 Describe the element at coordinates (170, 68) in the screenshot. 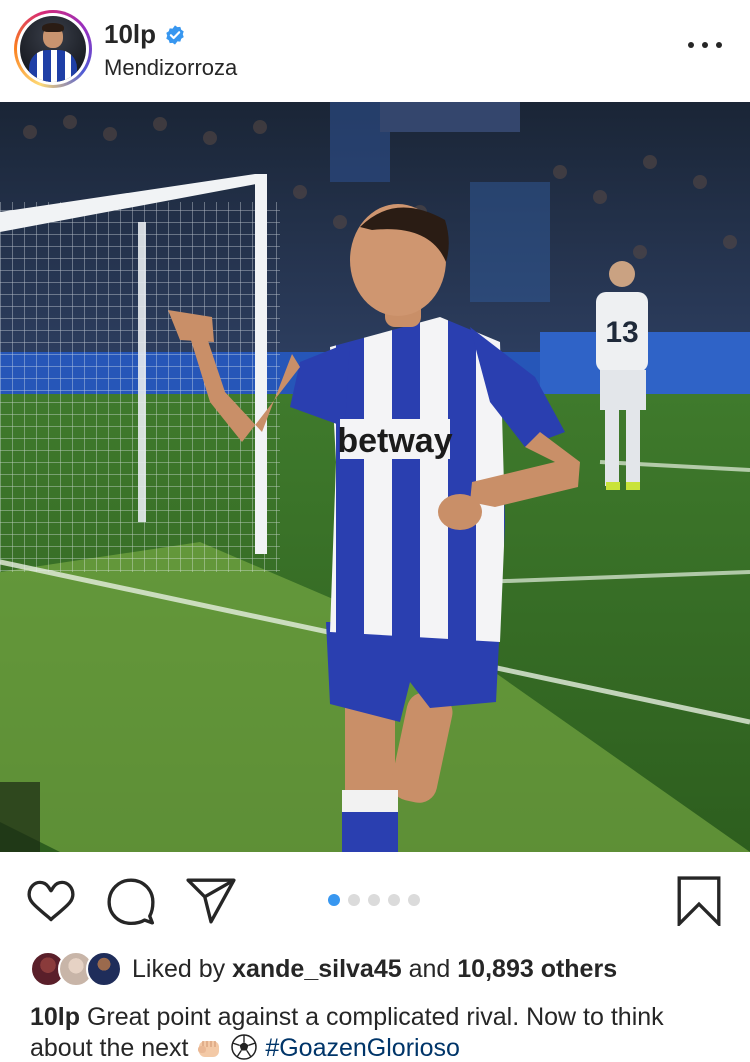

I see `location-link: Mendizorroza` at that location.